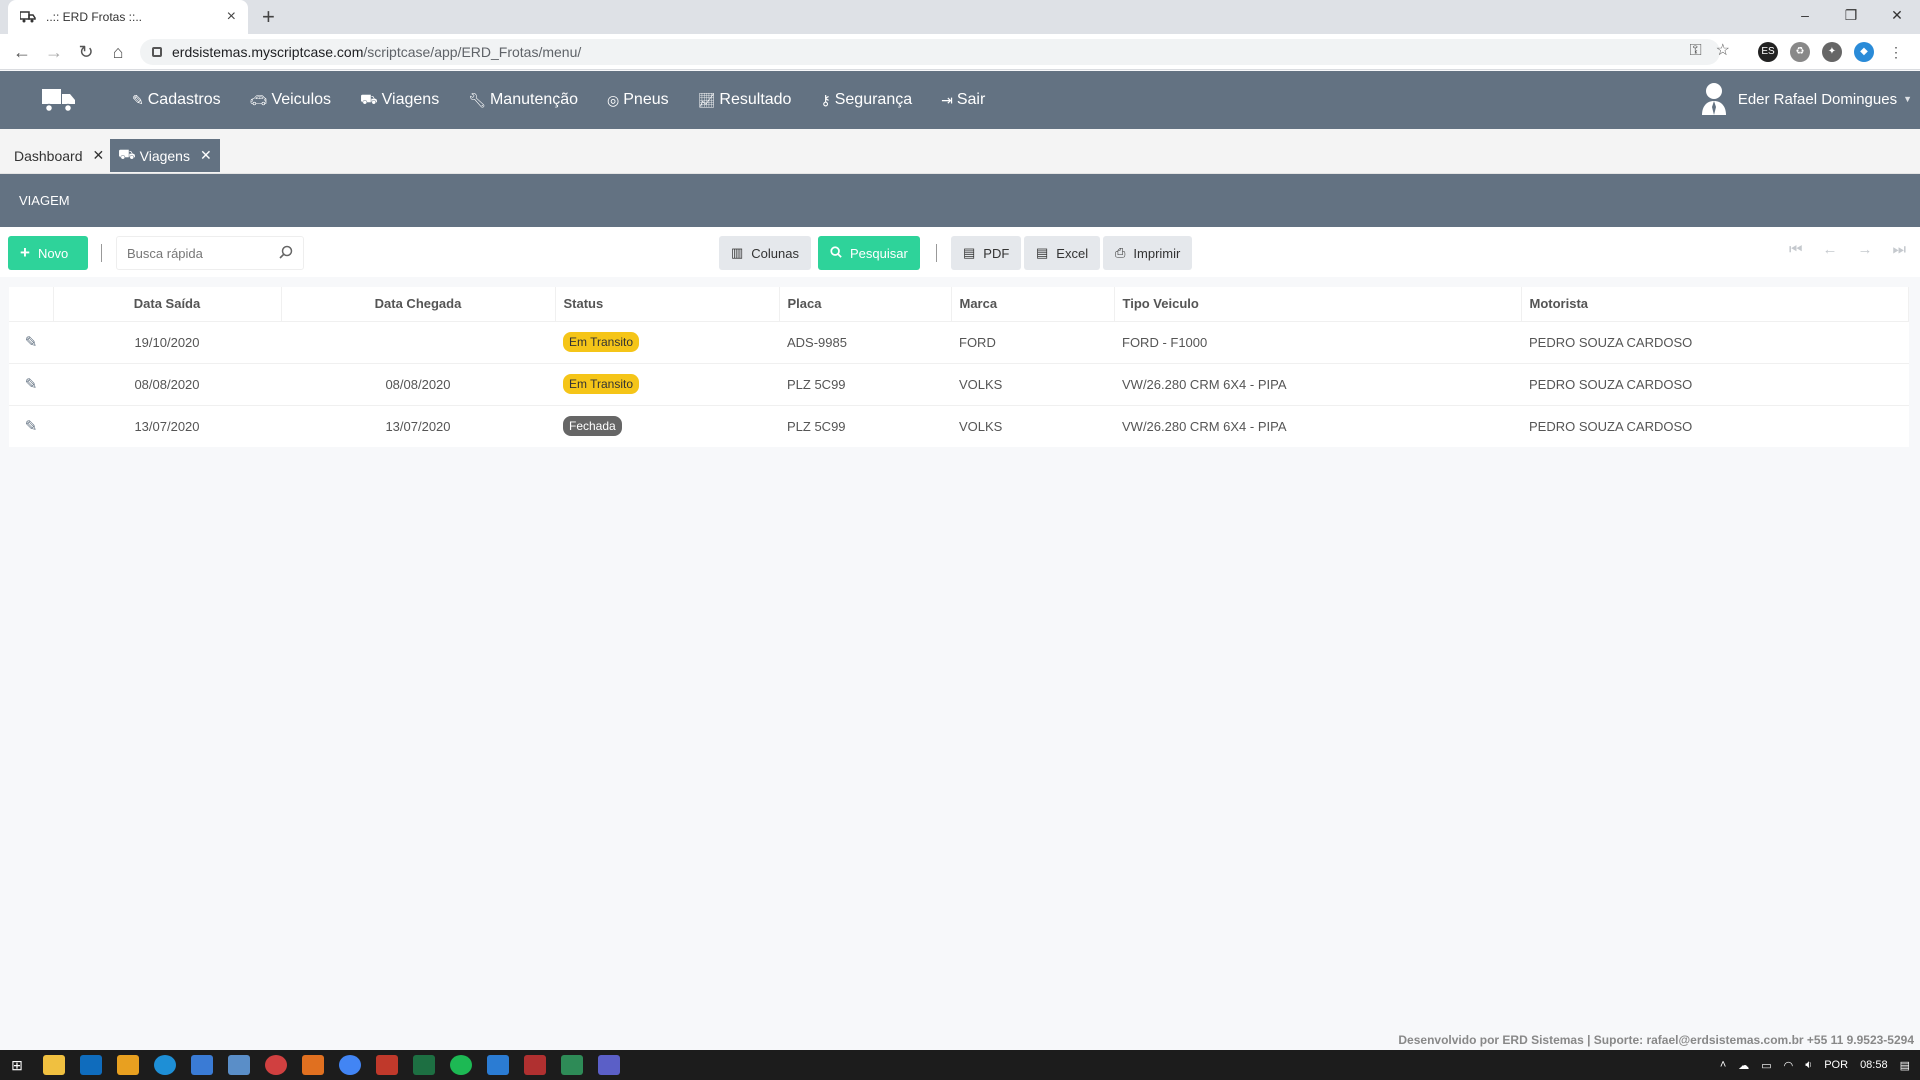 This screenshot has width=1920, height=1080. I want to click on last-page-icon: ⏭, so click(1899, 249).